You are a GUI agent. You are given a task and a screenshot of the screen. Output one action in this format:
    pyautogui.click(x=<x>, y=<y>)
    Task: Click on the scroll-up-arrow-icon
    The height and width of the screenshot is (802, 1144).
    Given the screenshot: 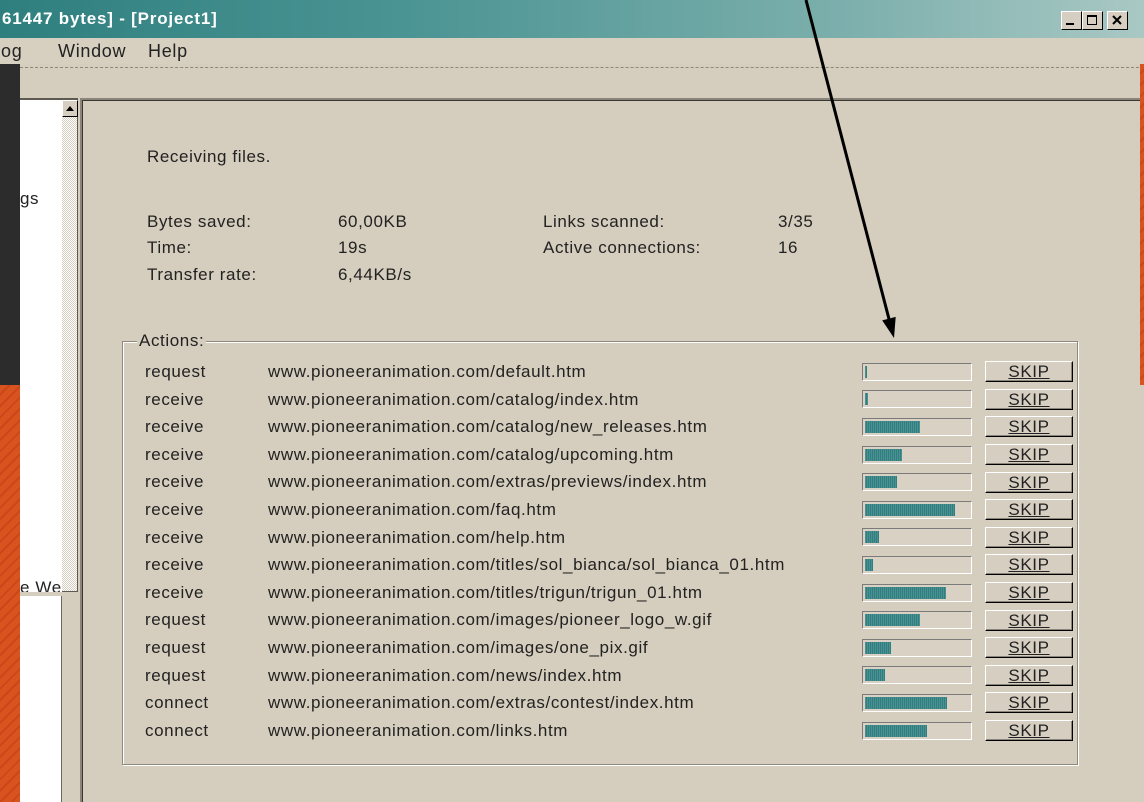 What is the action you would take?
    pyautogui.click(x=70, y=111)
    